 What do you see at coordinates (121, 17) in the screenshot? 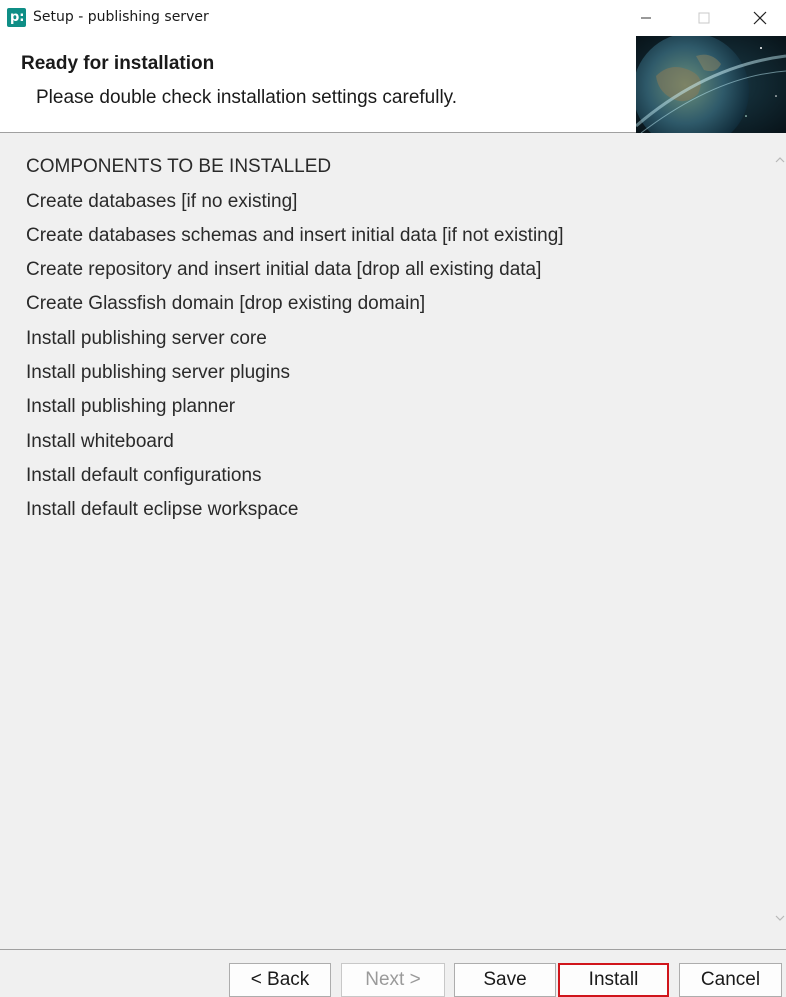
I see `window-title: Setup - publishing server` at bounding box center [121, 17].